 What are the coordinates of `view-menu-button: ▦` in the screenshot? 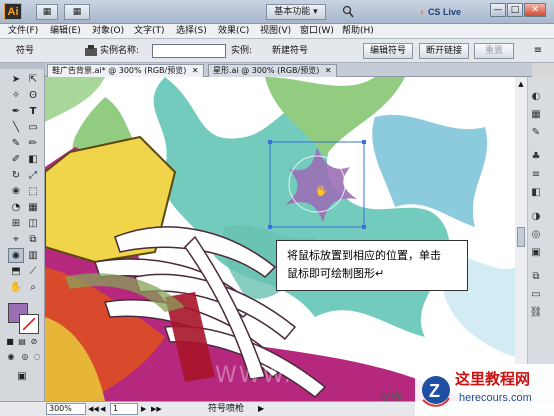 It's located at (47, 12).